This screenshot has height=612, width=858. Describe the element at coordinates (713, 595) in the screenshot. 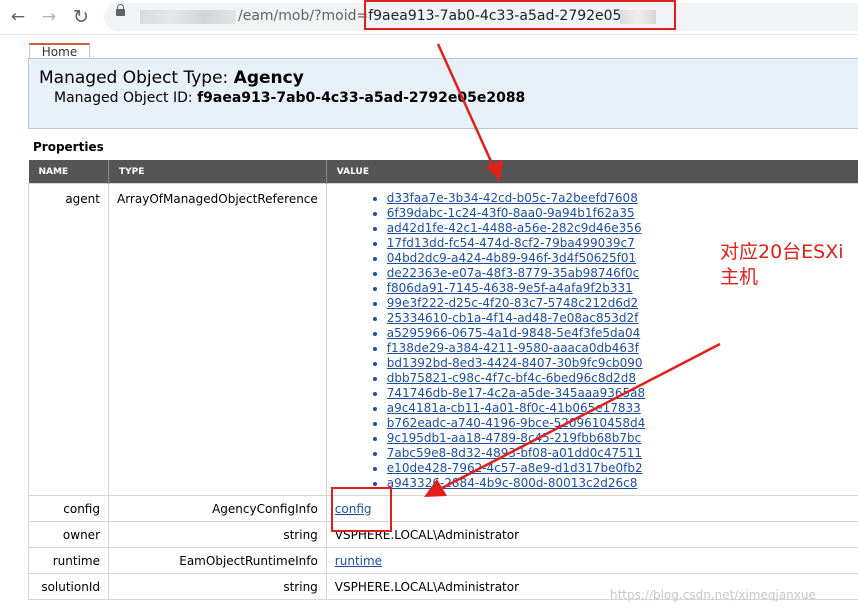

I see `watermark: https://blog.csdn.net/ximeqjanxue` at that location.